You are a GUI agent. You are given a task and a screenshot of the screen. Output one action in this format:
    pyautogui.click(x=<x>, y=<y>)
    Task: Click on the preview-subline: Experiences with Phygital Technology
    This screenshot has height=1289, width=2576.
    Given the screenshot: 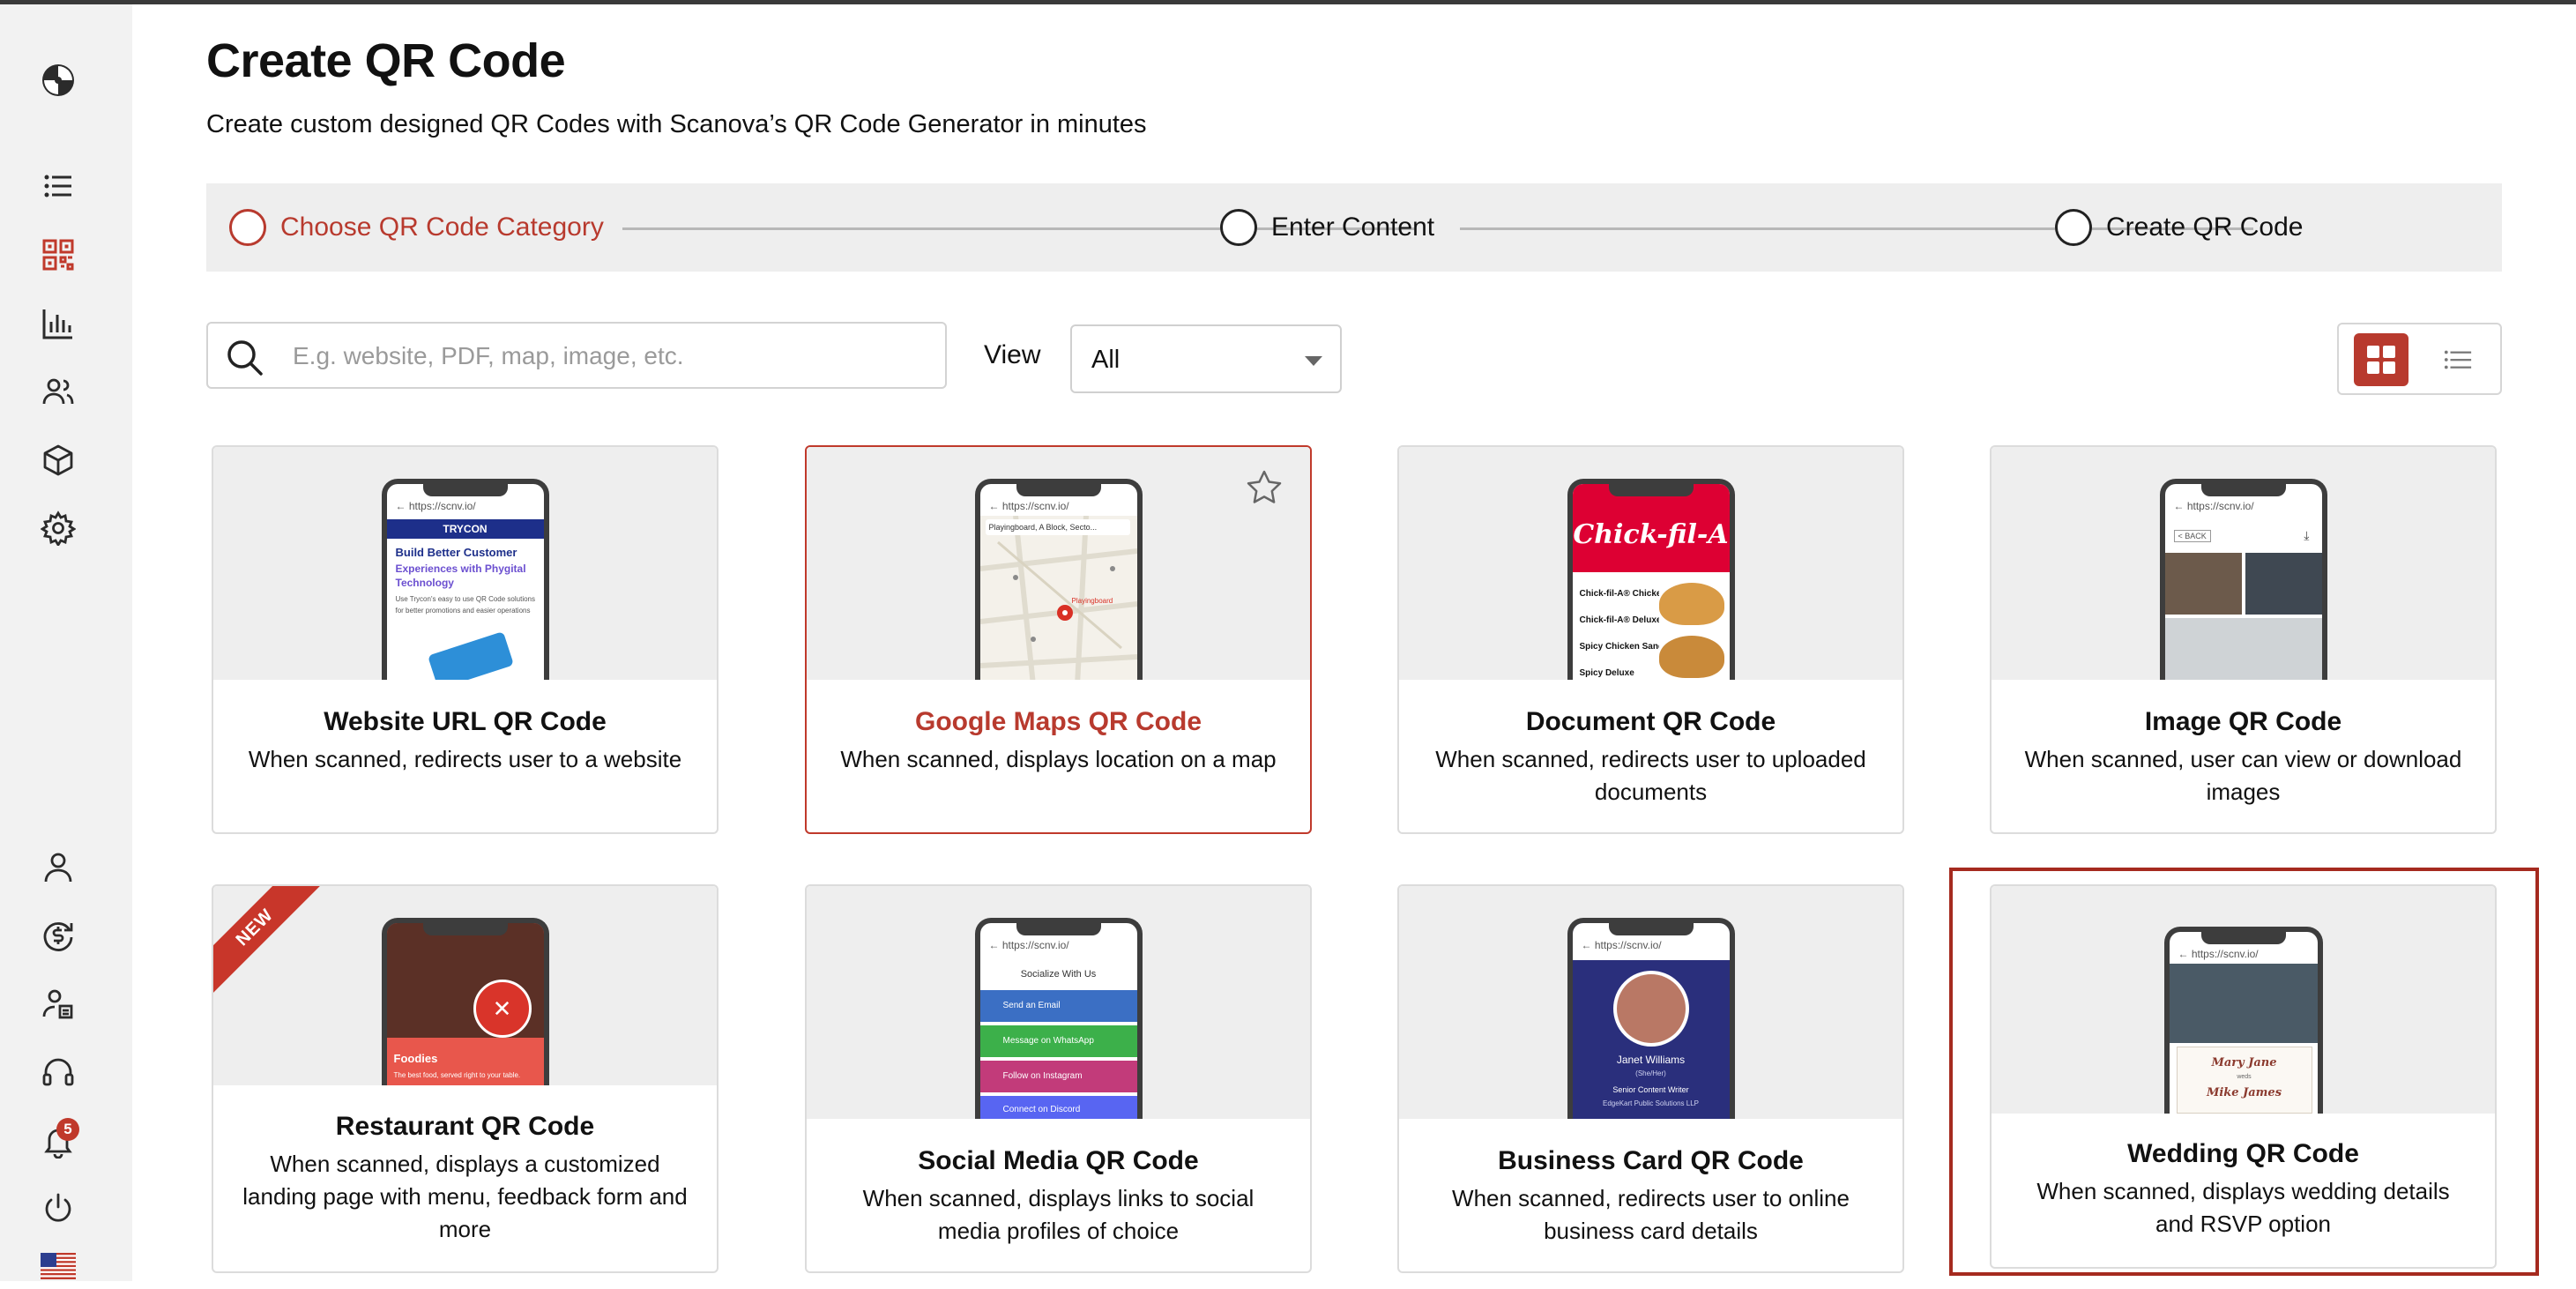 What is the action you would take?
    pyautogui.click(x=461, y=576)
    